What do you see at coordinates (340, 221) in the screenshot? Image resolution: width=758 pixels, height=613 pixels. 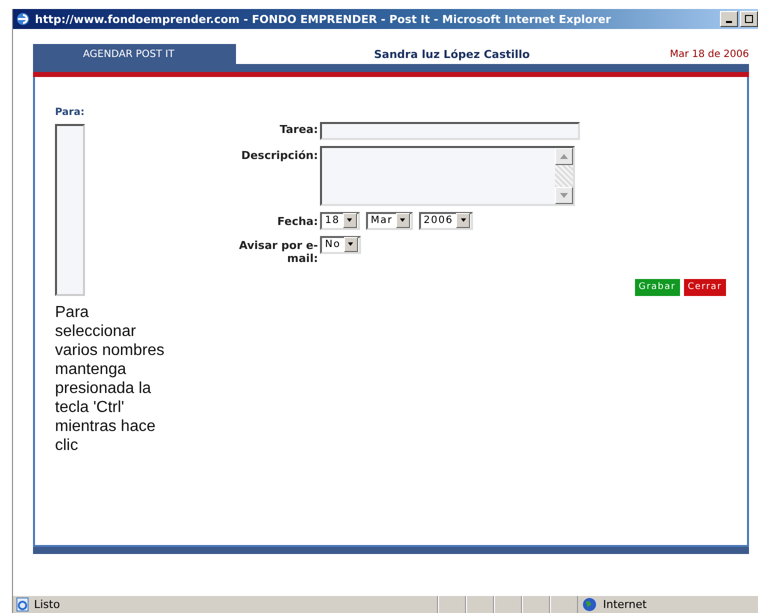 I see `dropdown: 18` at bounding box center [340, 221].